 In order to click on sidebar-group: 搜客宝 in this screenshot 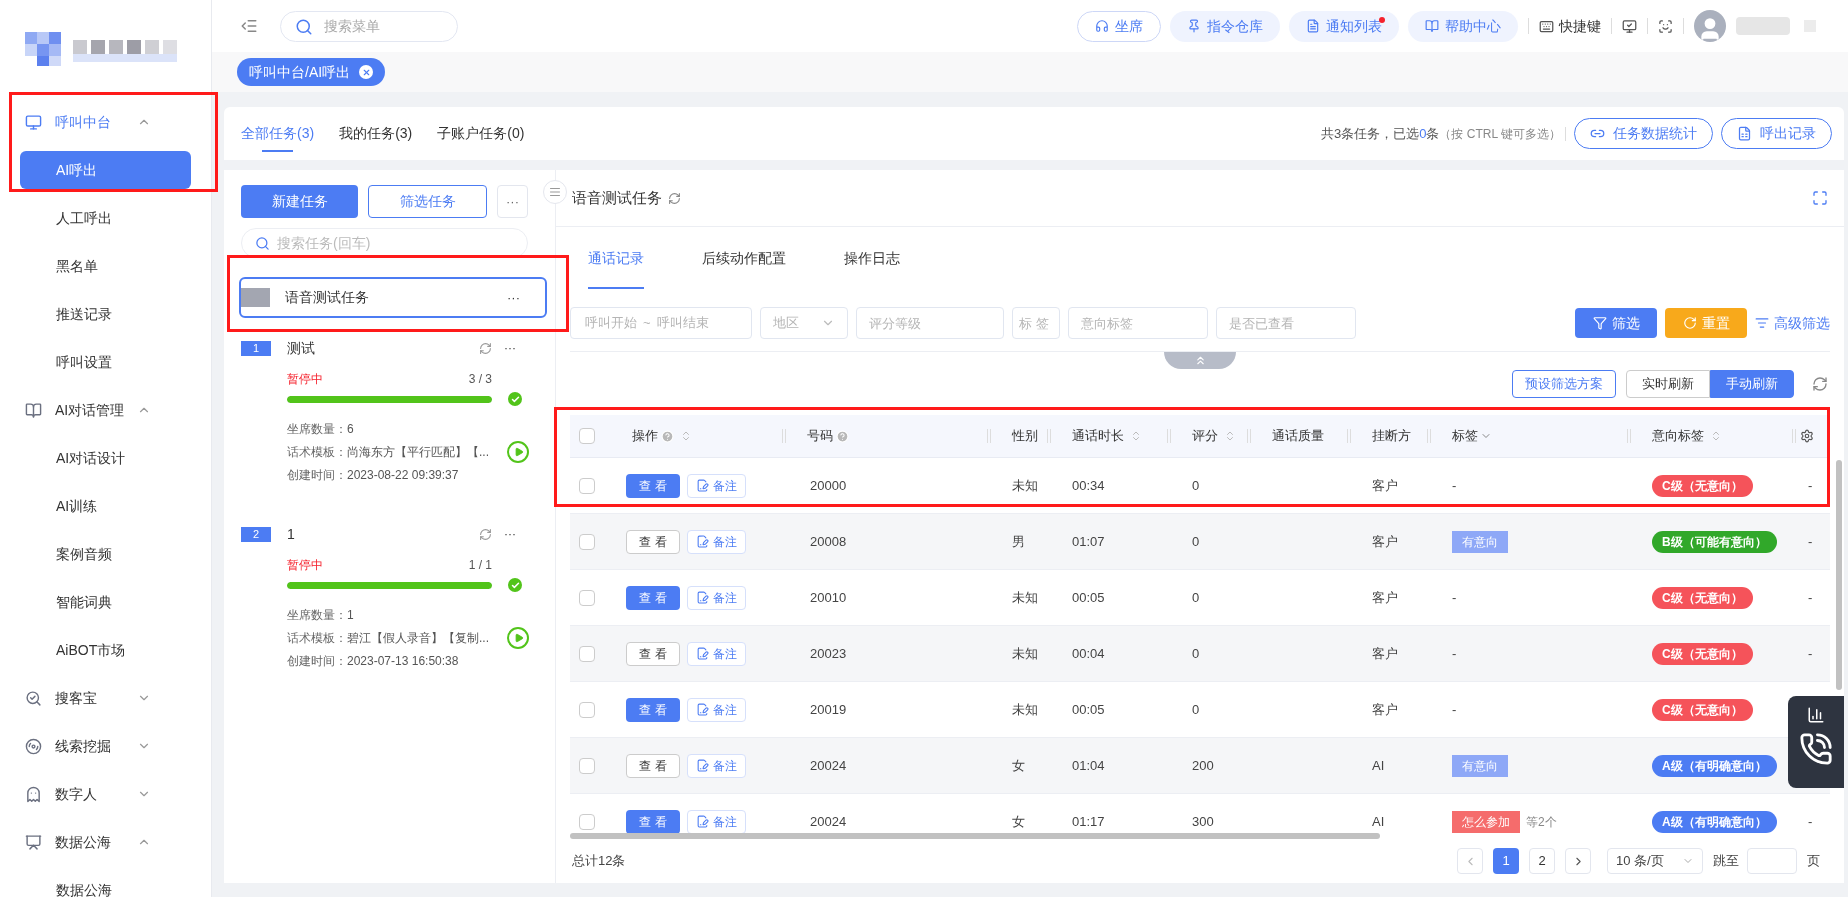, I will do `click(105, 698)`.